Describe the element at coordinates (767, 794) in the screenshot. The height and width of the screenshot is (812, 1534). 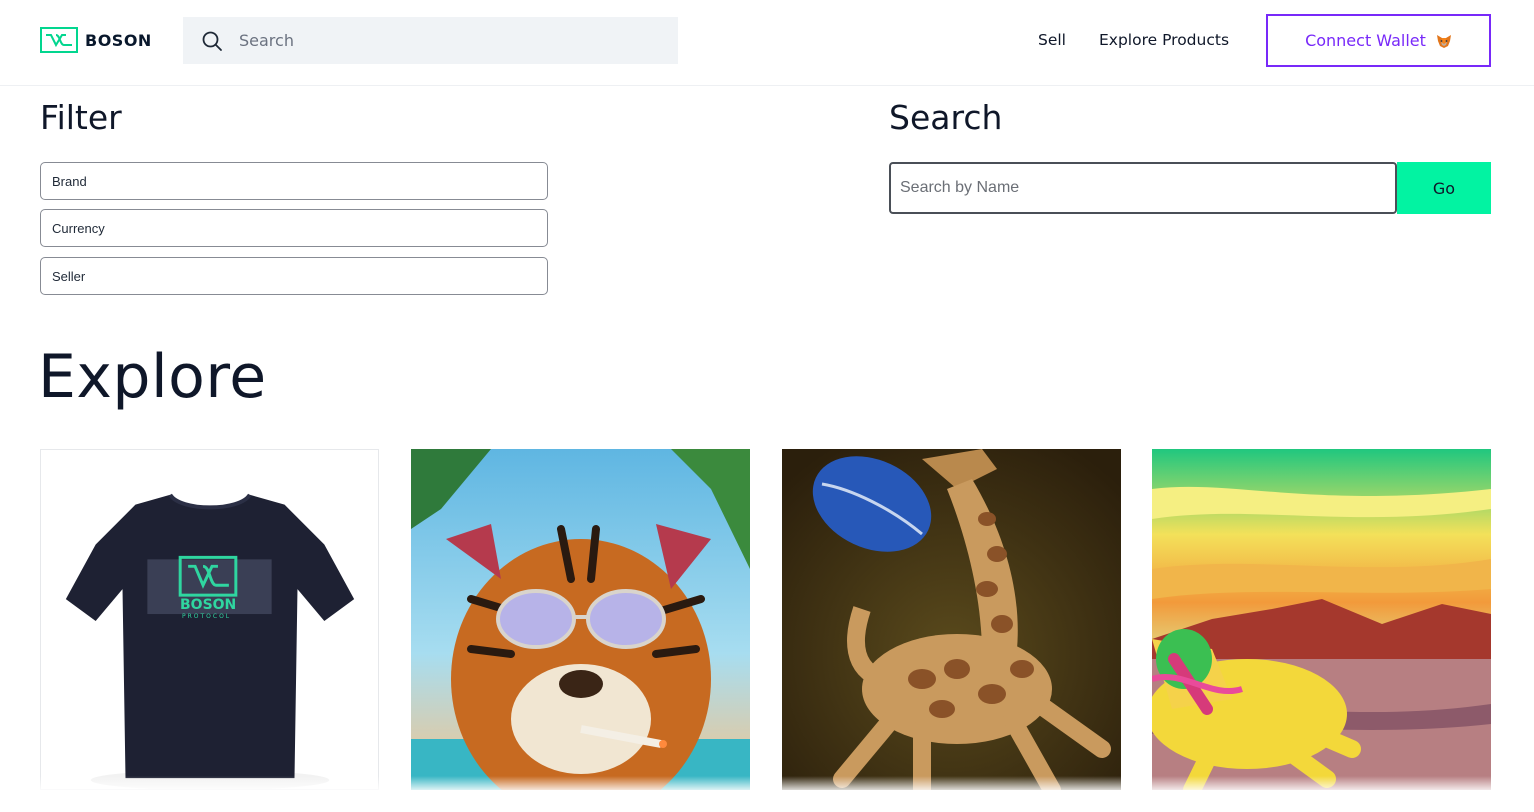
I see `scroll-fade` at that location.